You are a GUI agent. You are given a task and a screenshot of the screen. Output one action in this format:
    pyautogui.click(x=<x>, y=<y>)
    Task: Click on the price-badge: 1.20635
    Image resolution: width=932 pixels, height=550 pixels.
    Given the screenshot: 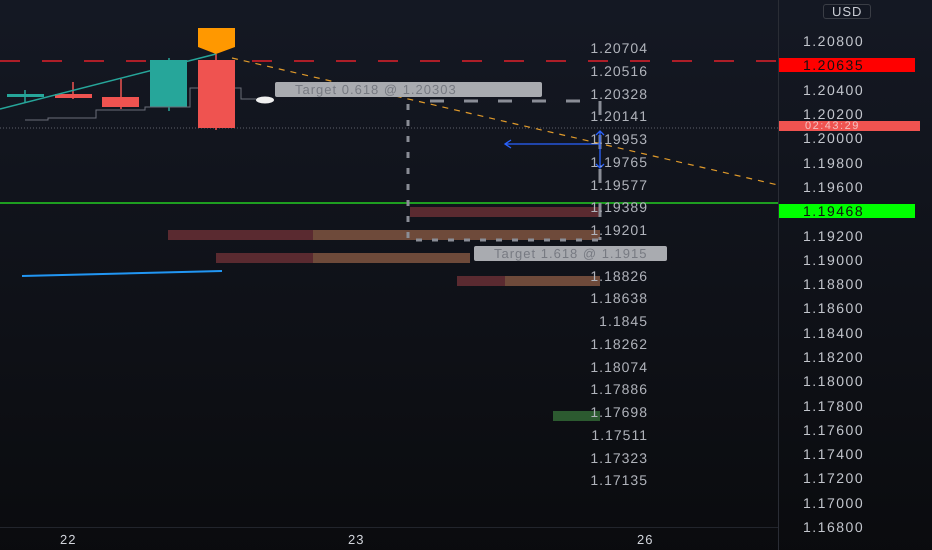 What is the action you would take?
    pyautogui.click(x=847, y=65)
    